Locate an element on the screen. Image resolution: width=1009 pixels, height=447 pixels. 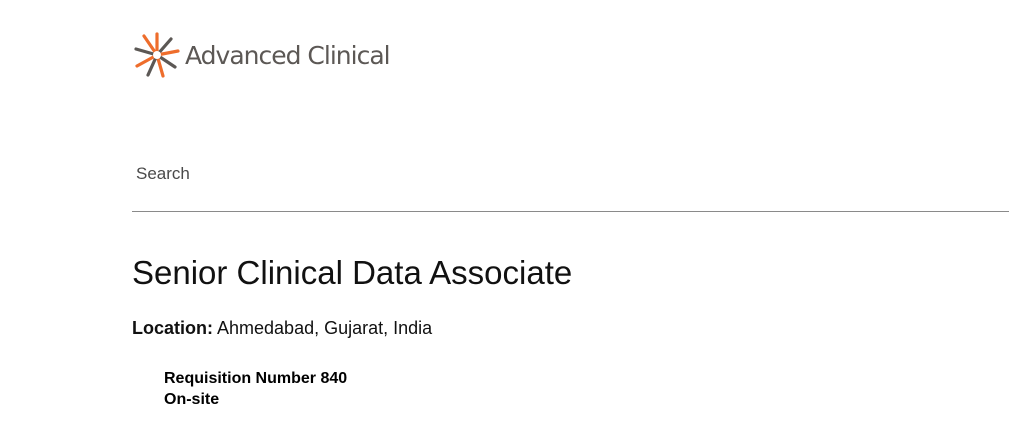
work-mode: On-site is located at coordinates (192, 399).